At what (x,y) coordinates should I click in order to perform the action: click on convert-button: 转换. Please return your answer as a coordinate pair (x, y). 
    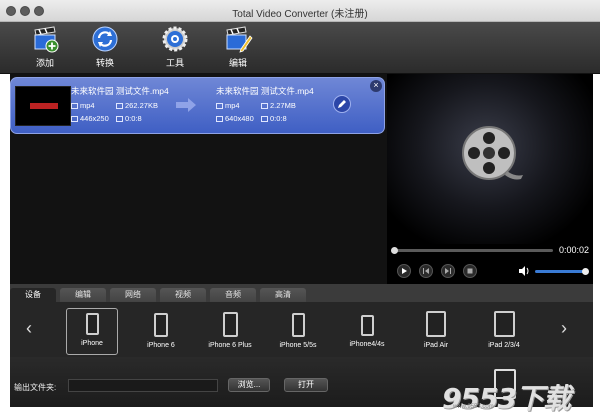
    Looking at the image, I should click on (105, 46).